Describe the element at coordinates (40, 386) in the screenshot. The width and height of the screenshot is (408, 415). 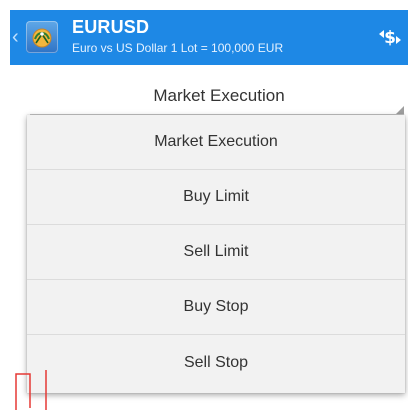
I see `price-chart-fragment` at that location.